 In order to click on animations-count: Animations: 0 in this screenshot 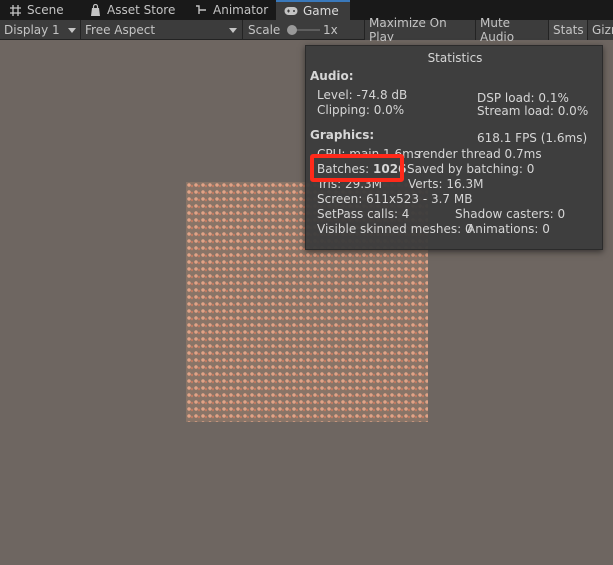, I will do `click(508, 229)`.